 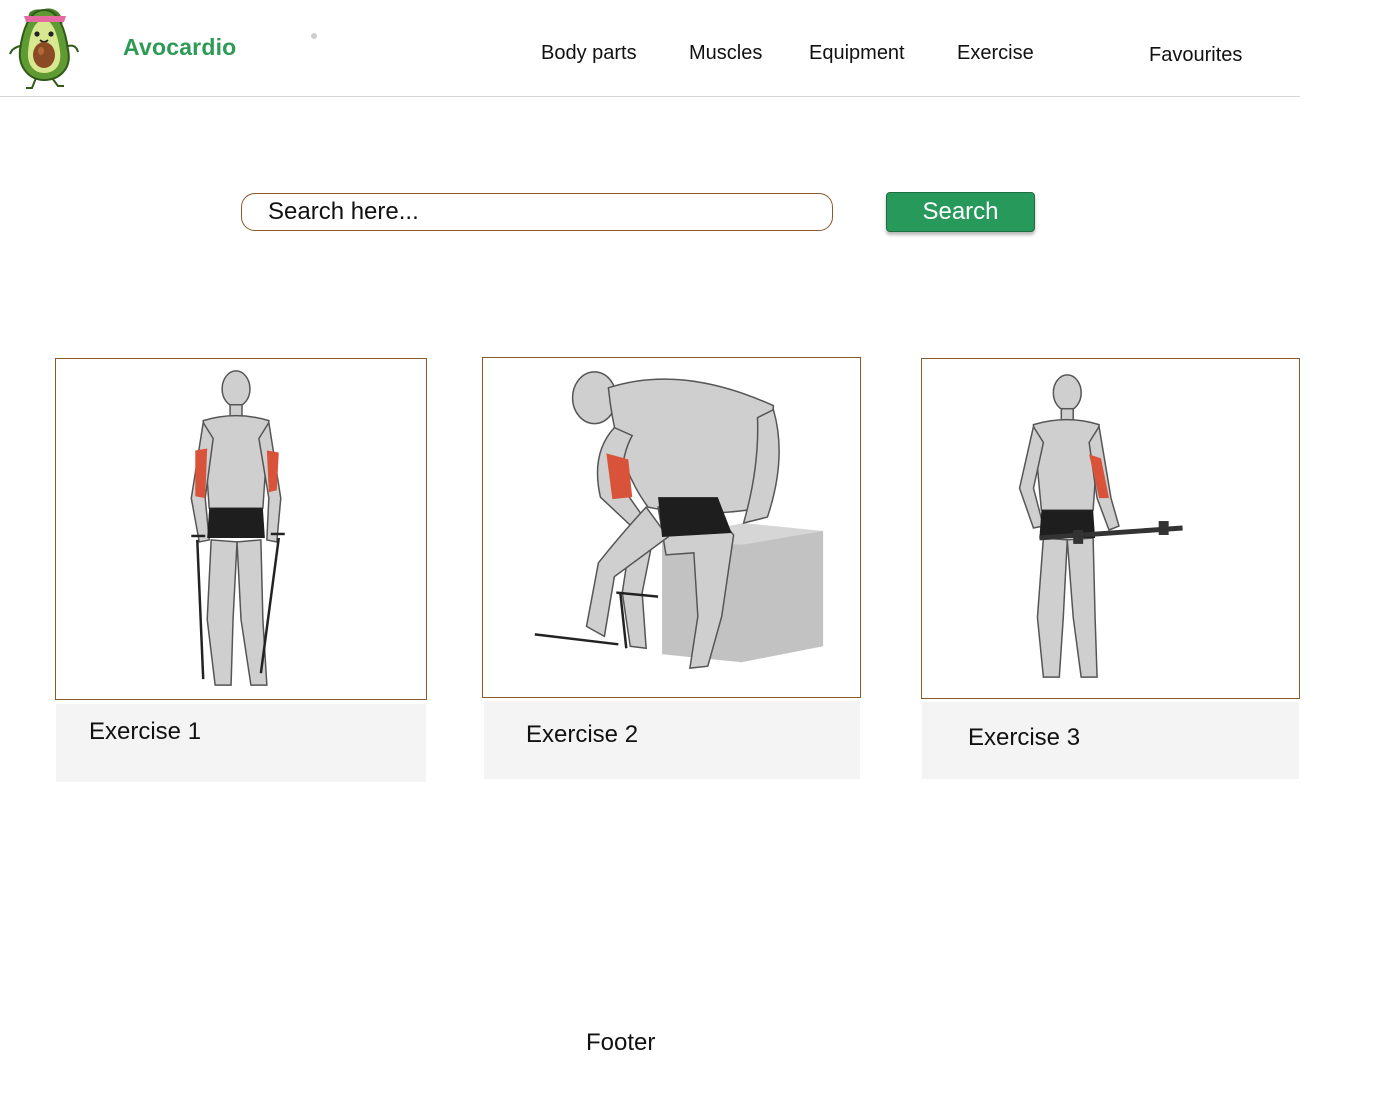 I want to click on brand-name: Avocardio, so click(x=179, y=47).